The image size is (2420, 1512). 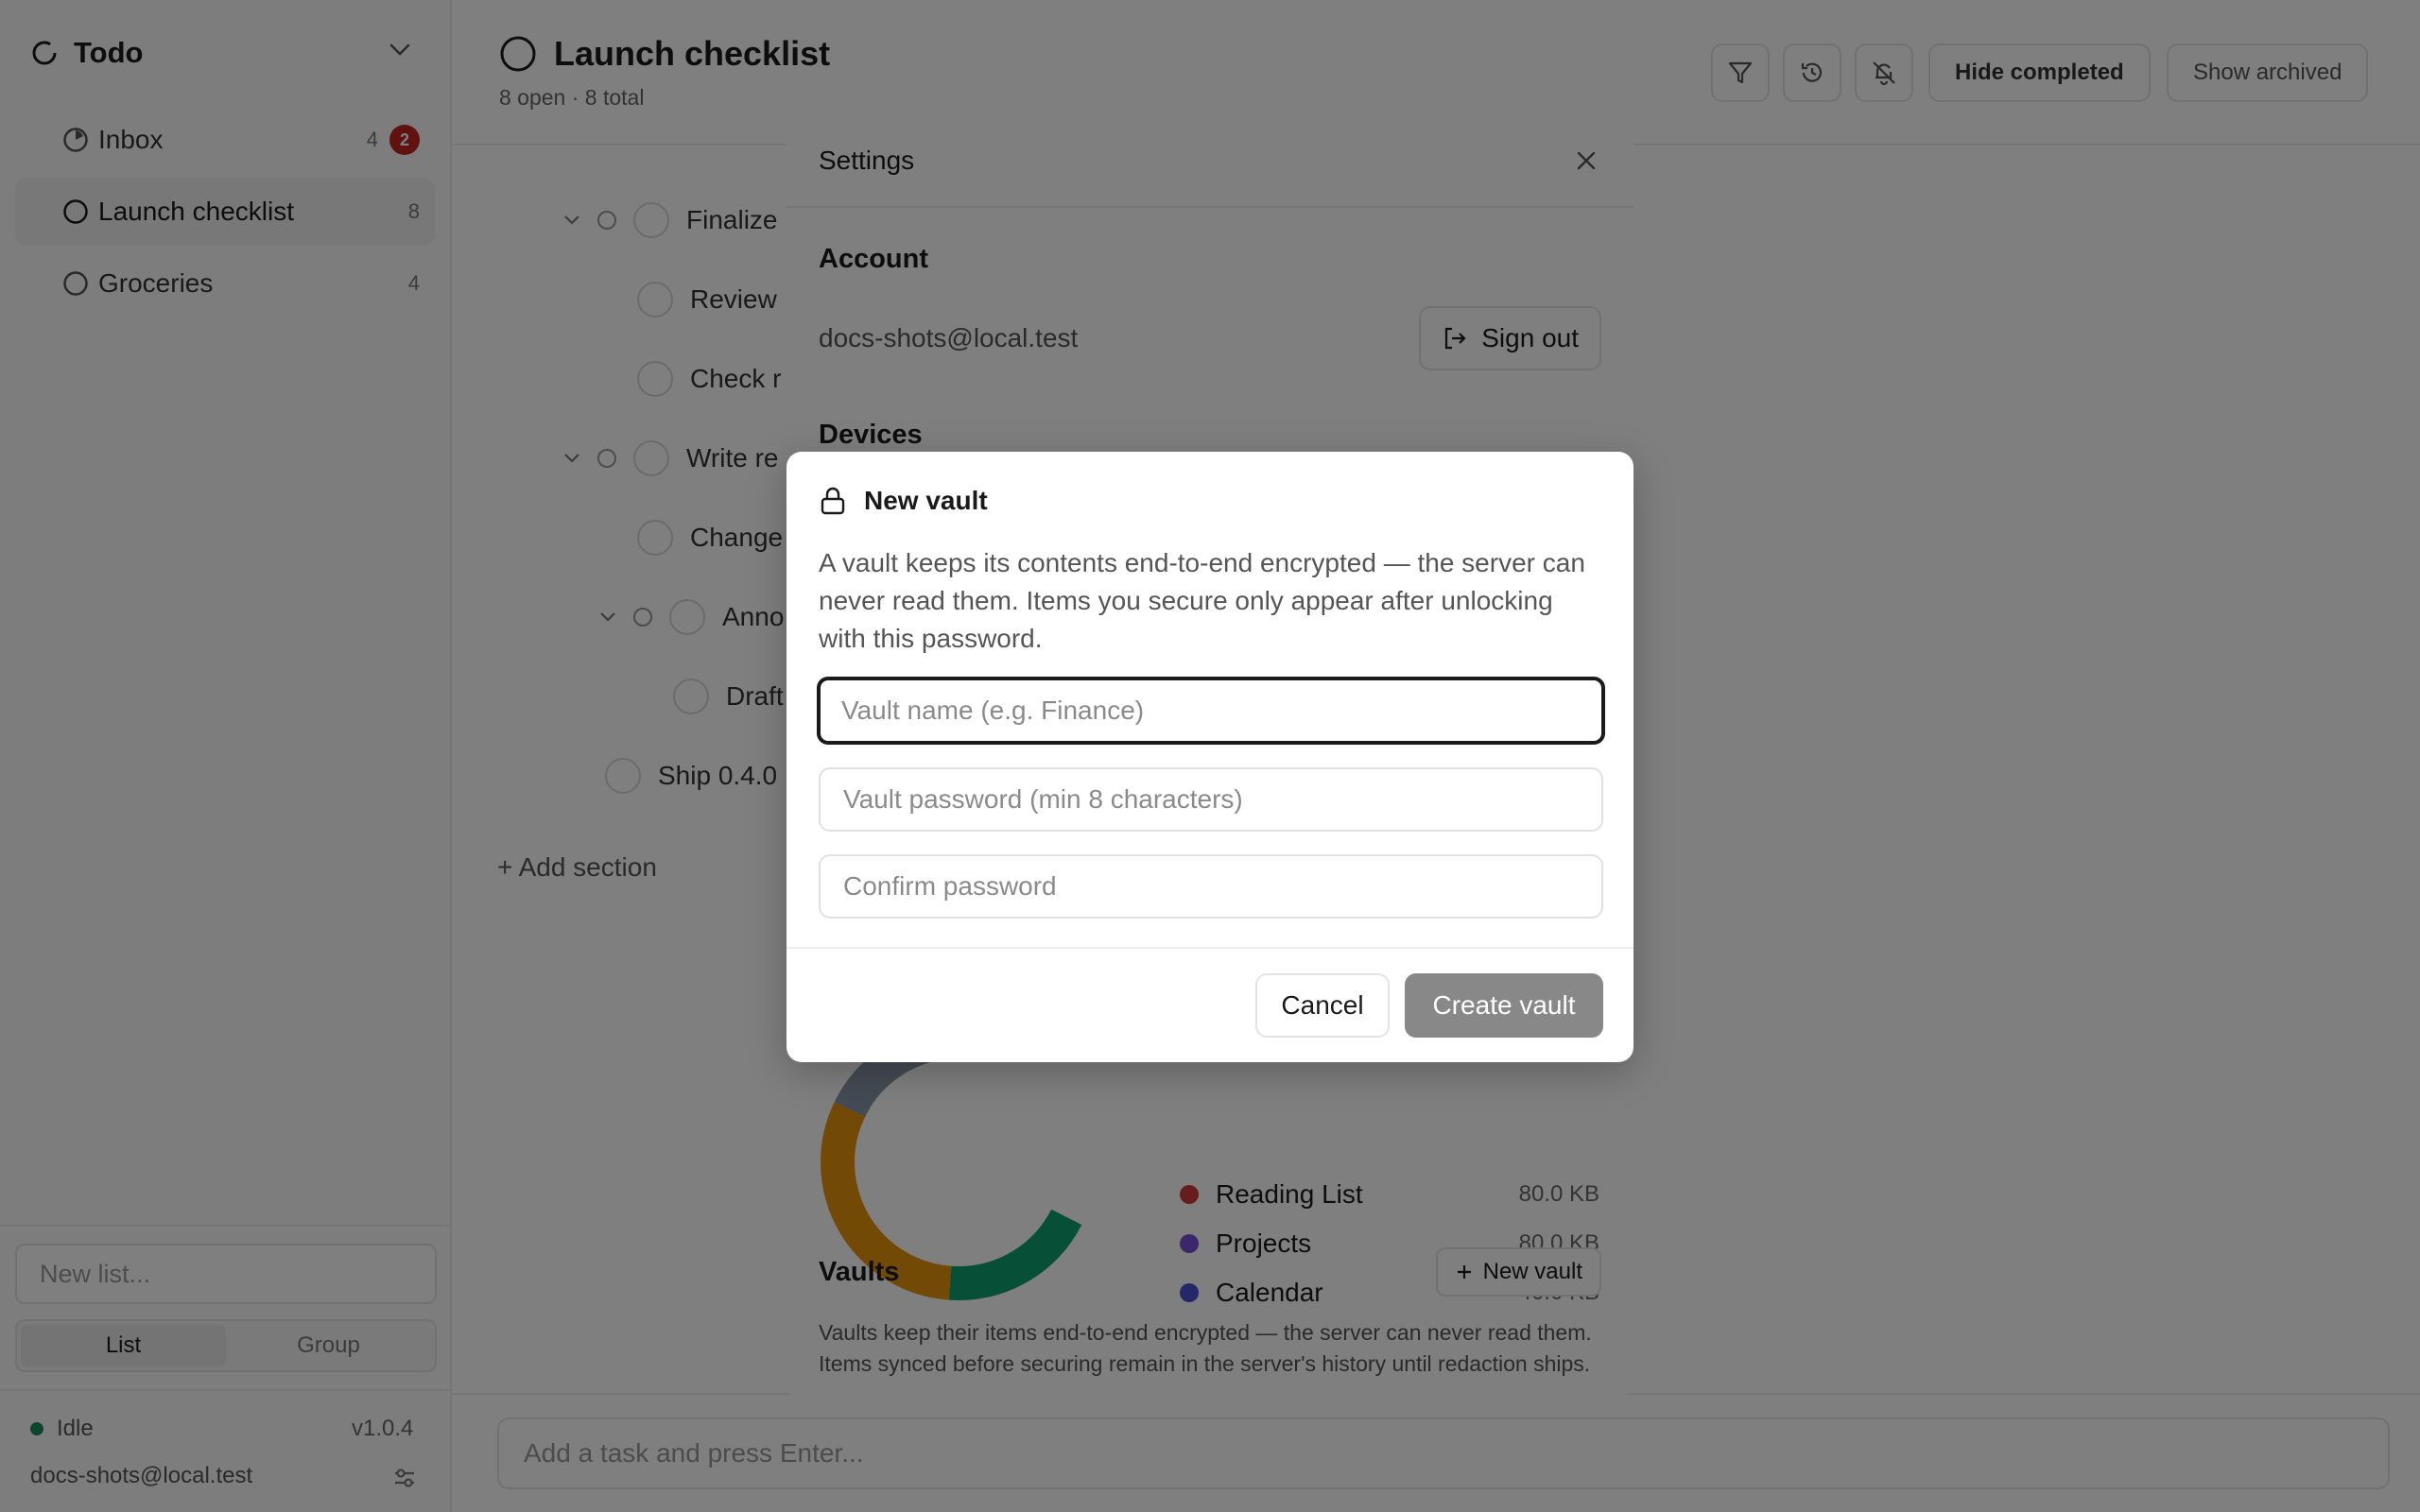 I want to click on cancel-button: Cancel, so click(x=1322, y=1005).